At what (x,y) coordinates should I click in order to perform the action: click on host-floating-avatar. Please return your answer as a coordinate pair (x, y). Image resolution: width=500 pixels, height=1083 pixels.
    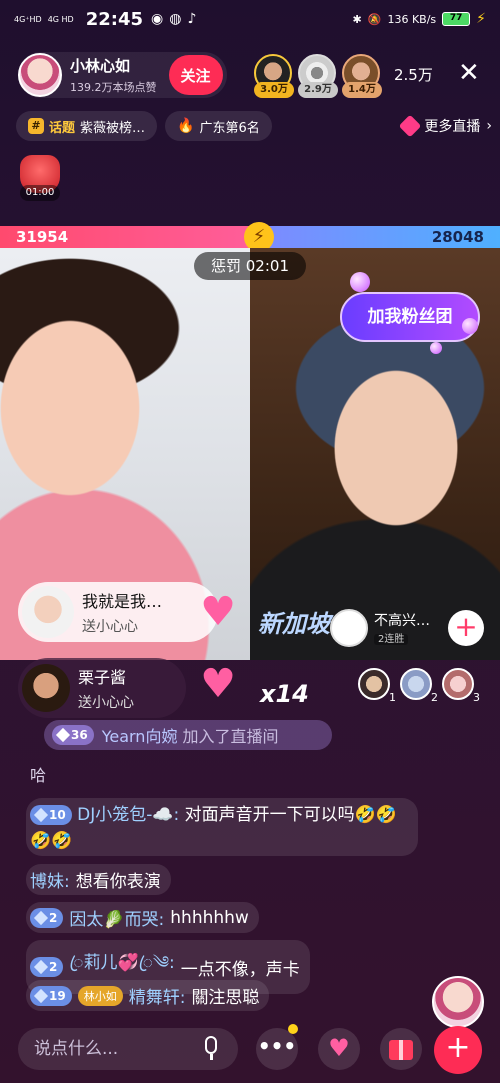
    Looking at the image, I should click on (458, 1002).